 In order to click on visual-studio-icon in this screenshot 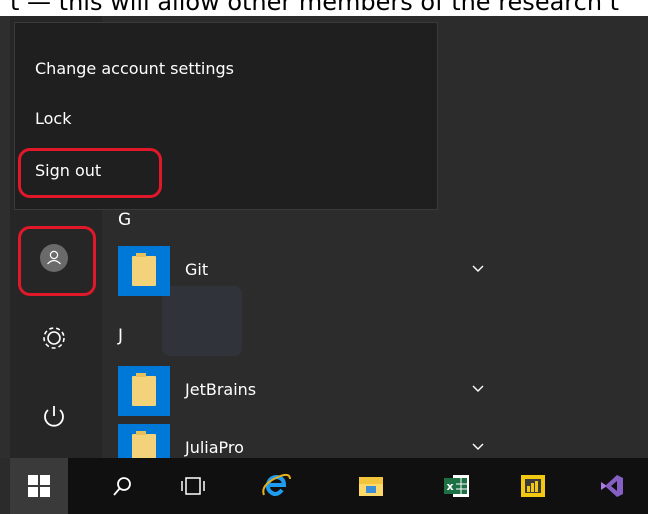, I will do `click(612, 486)`.